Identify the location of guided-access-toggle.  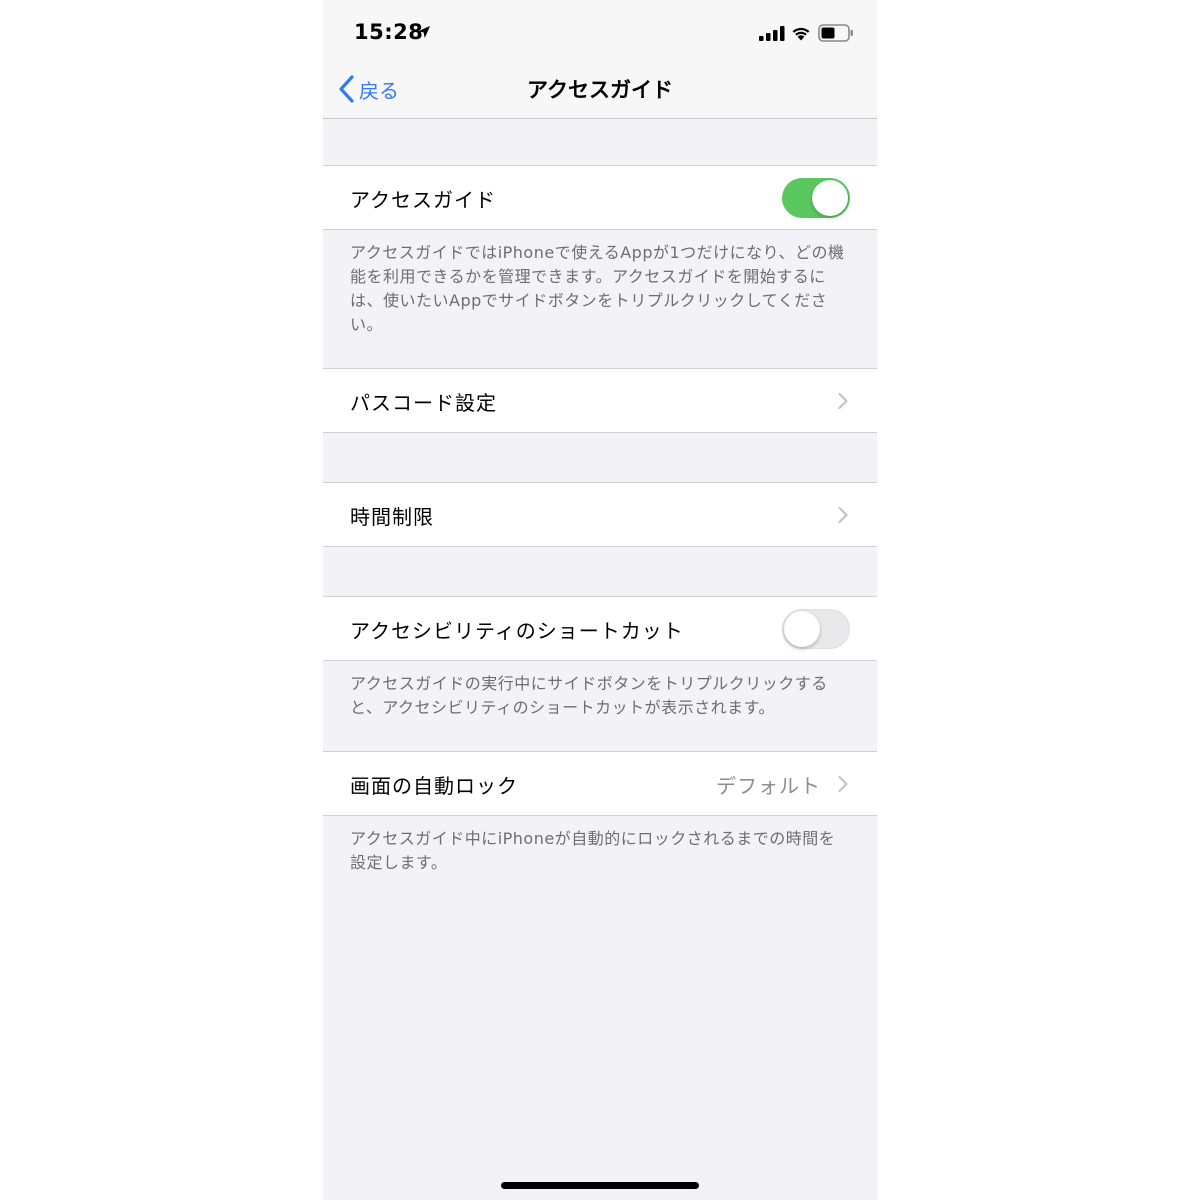
(816, 198).